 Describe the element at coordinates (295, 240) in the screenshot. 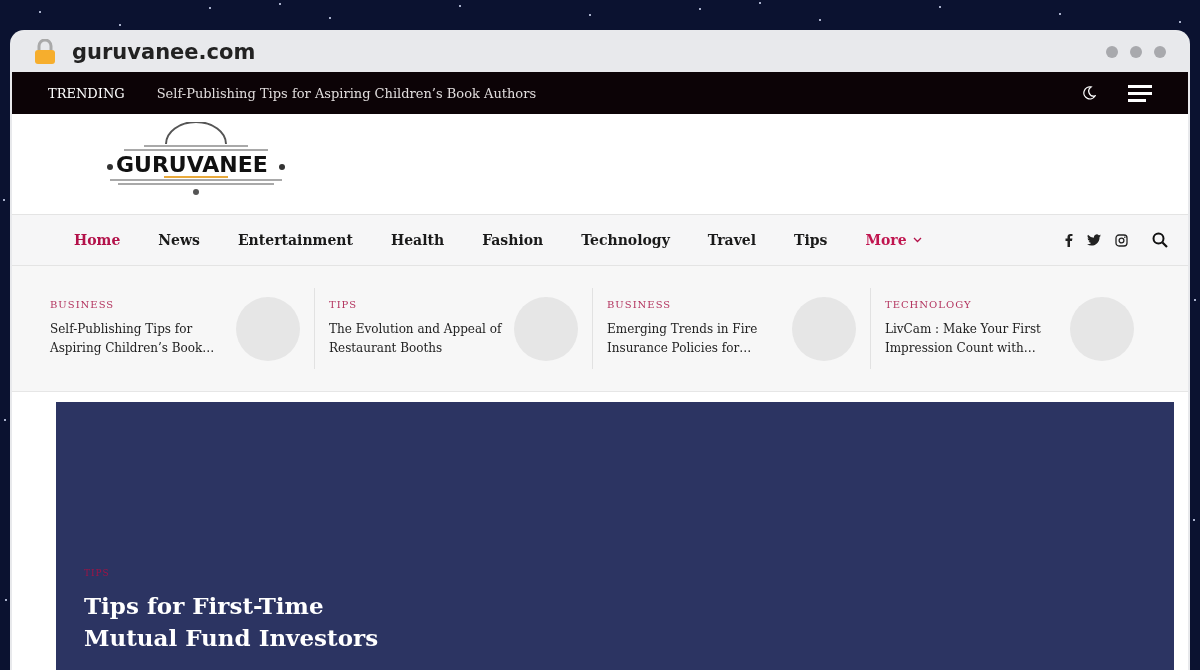

I see `nav-link: Entertainment` at that location.